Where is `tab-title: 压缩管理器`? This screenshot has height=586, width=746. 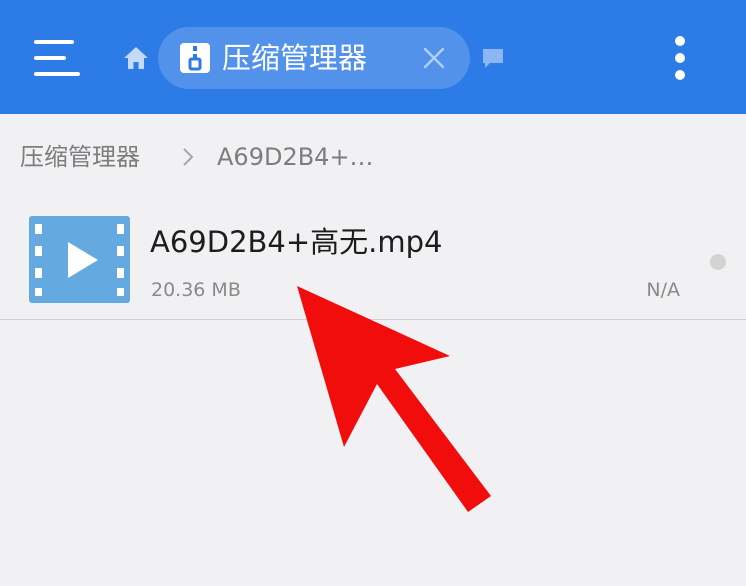
tab-title: 压缩管理器 is located at coordinates (295, 58).